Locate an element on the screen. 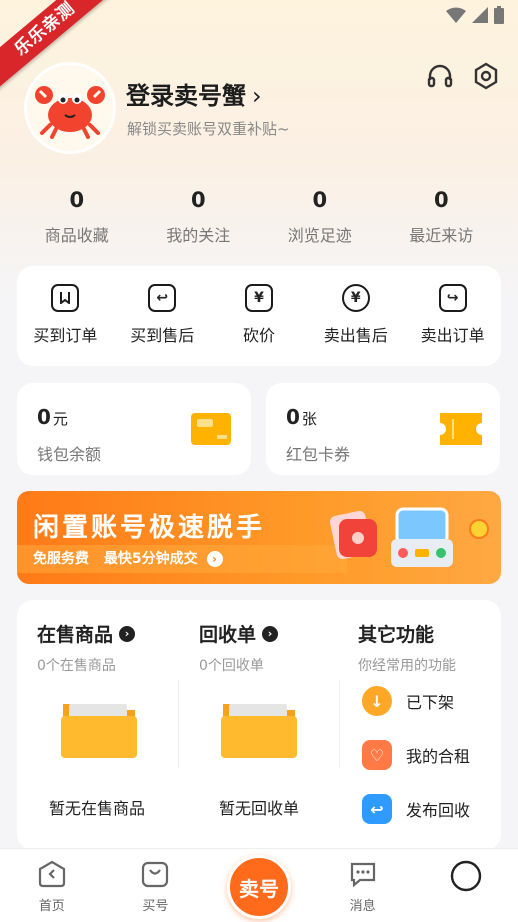  func-shared-rental: ♡ 我的合租 is located at coordinates (416, 755).